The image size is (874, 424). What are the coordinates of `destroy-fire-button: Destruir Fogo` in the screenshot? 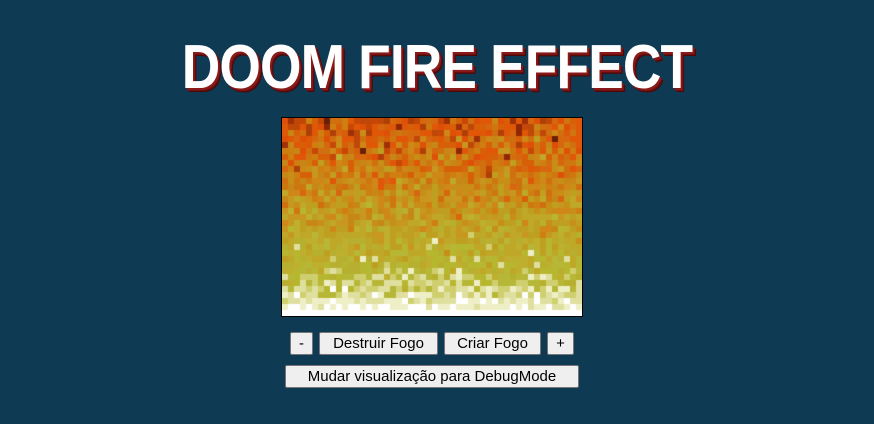 It's located at (378, 343).